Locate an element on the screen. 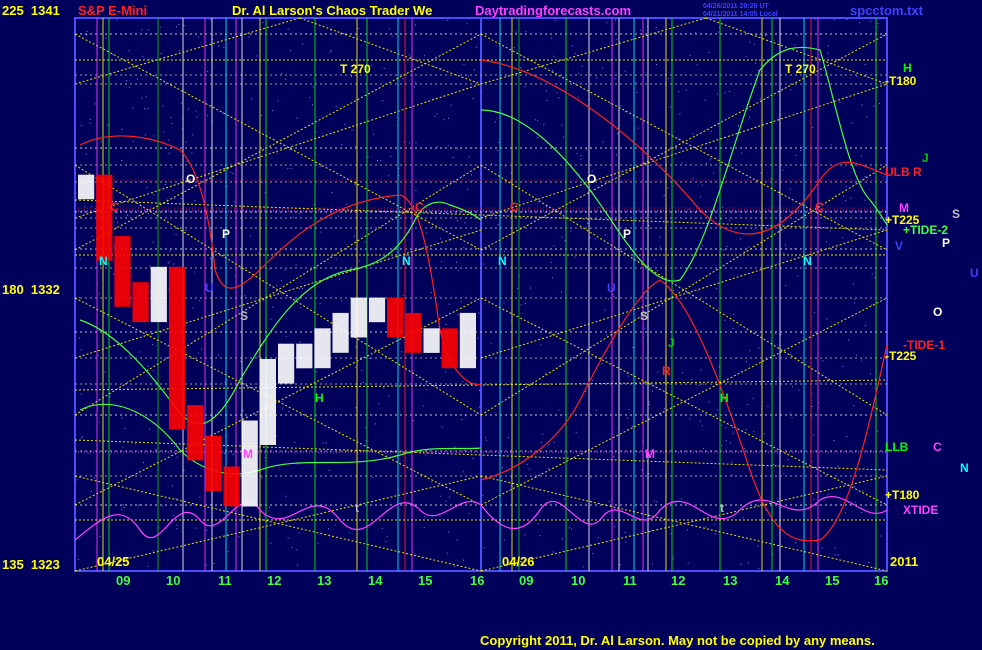 Image resolution: width=982 pixels, height=650 pixels. hour-tick-label: 13 is located at coordinates (730, 580).